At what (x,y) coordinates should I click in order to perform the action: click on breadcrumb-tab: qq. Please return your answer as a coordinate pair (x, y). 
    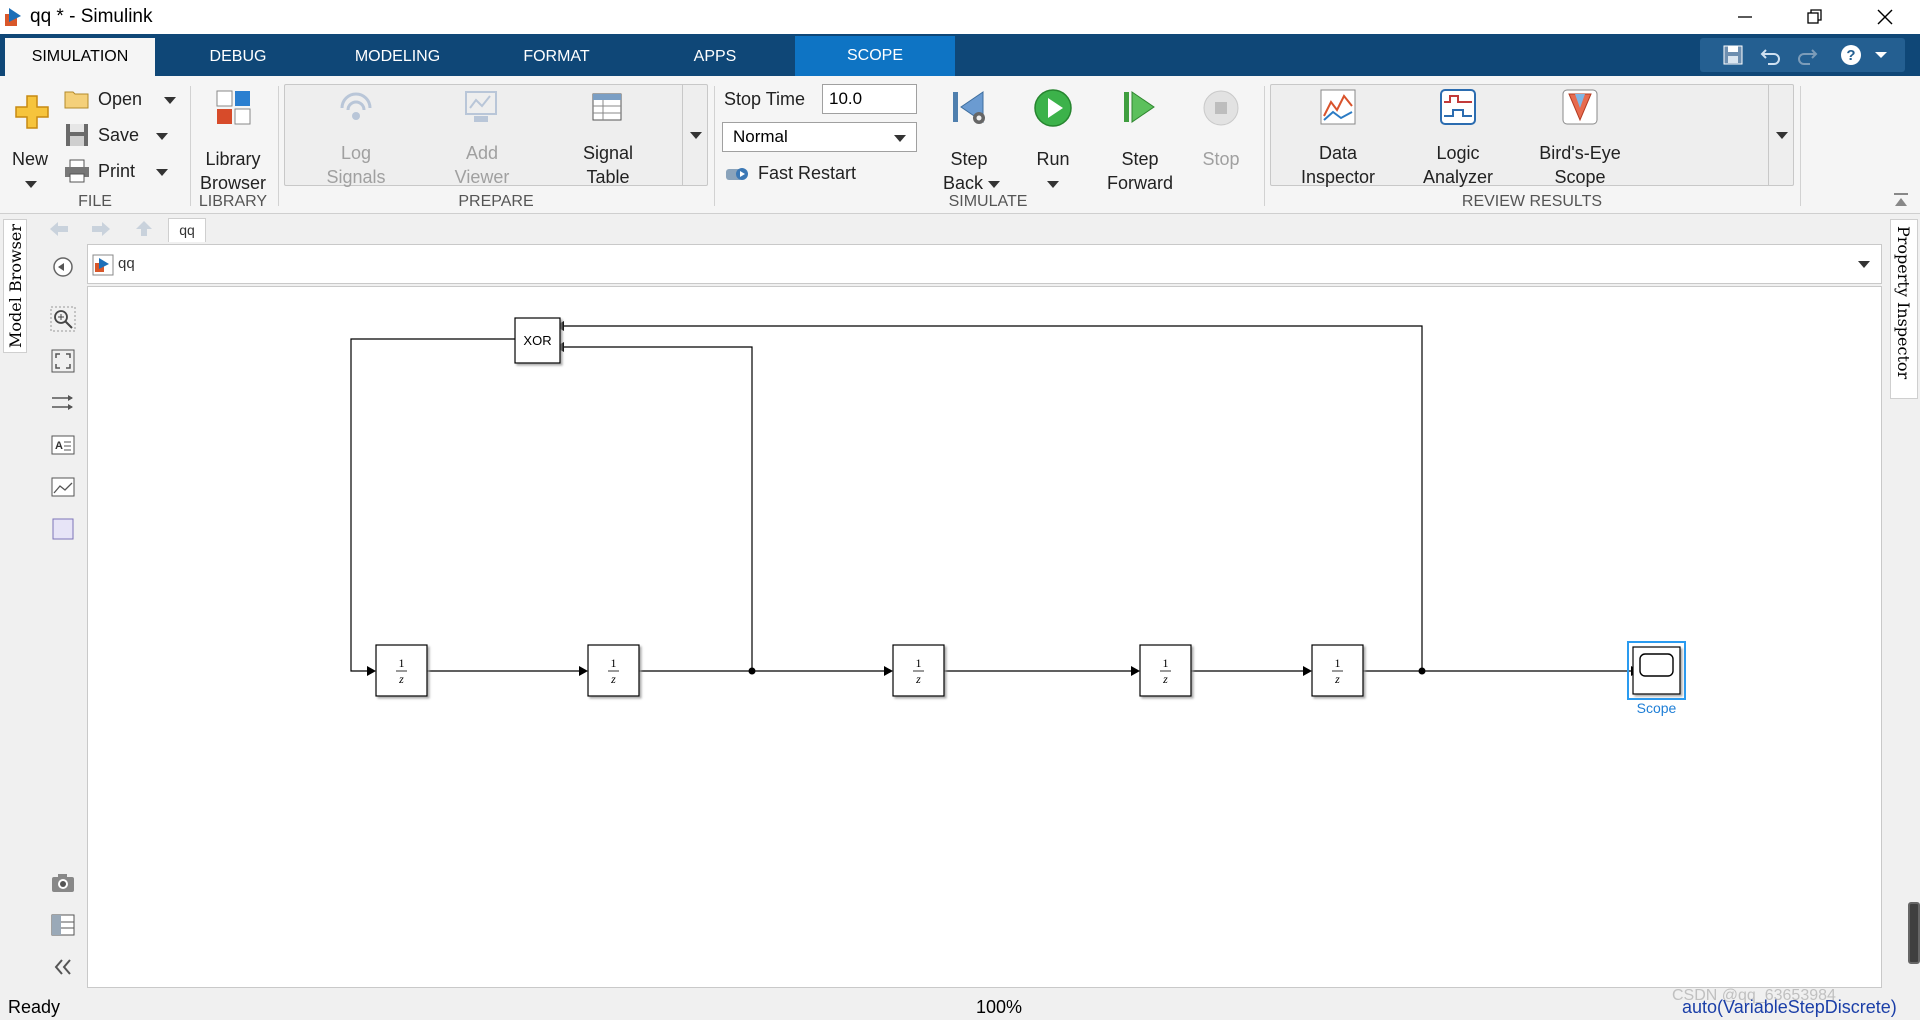
    Looking at the image, I should click on (187, 230).